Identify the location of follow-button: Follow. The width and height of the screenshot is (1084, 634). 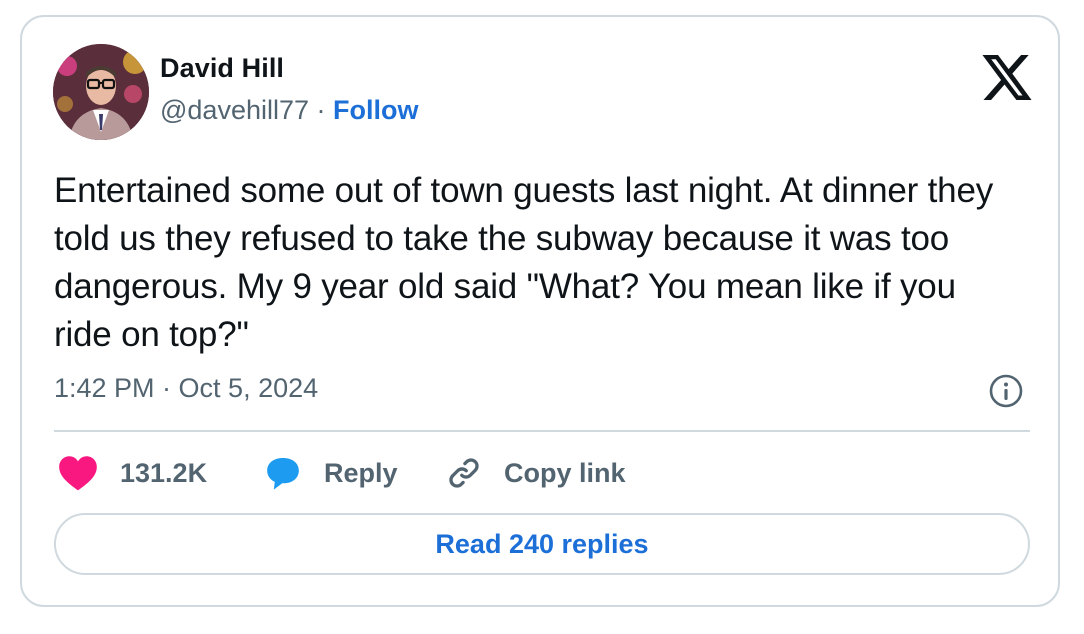
(375, 110).